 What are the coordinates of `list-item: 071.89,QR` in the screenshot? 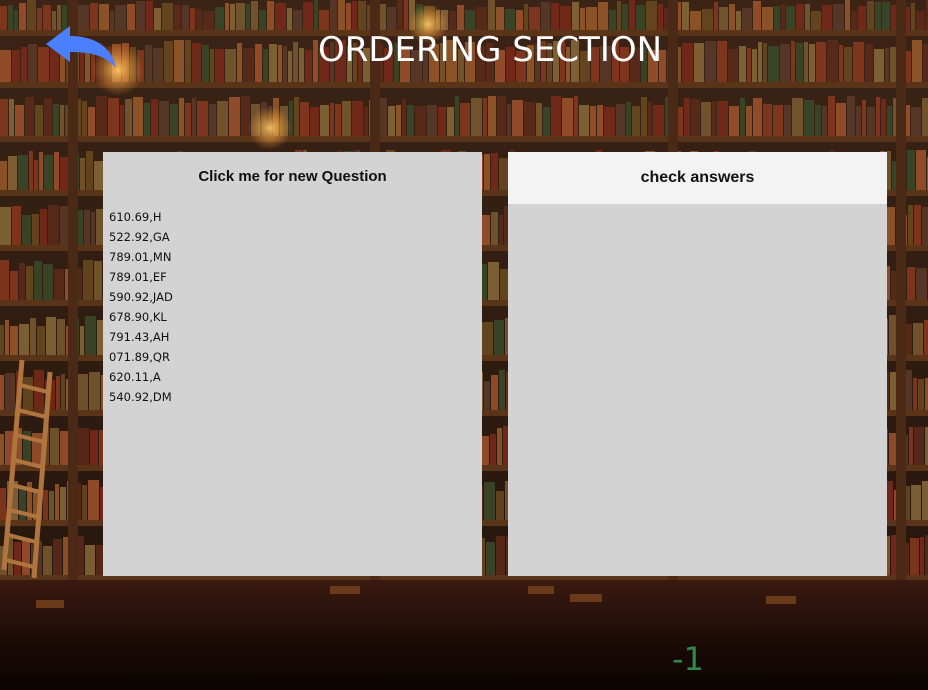 It's located at (141, 357).